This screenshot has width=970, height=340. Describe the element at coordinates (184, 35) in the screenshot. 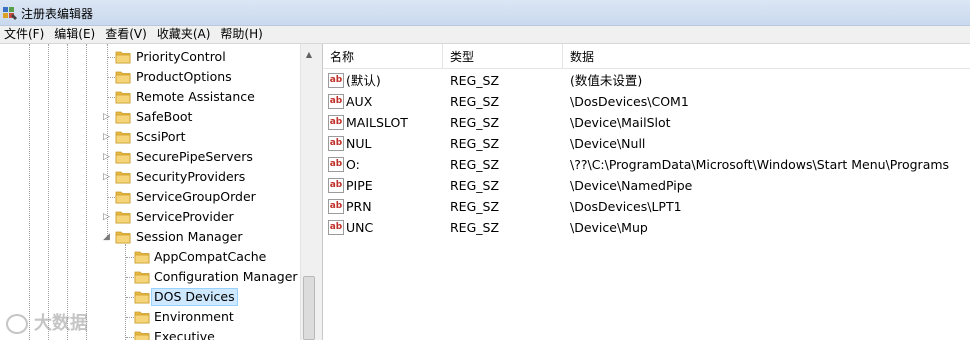

I see `menu-favorites: 收藏夹(A)` at that location.